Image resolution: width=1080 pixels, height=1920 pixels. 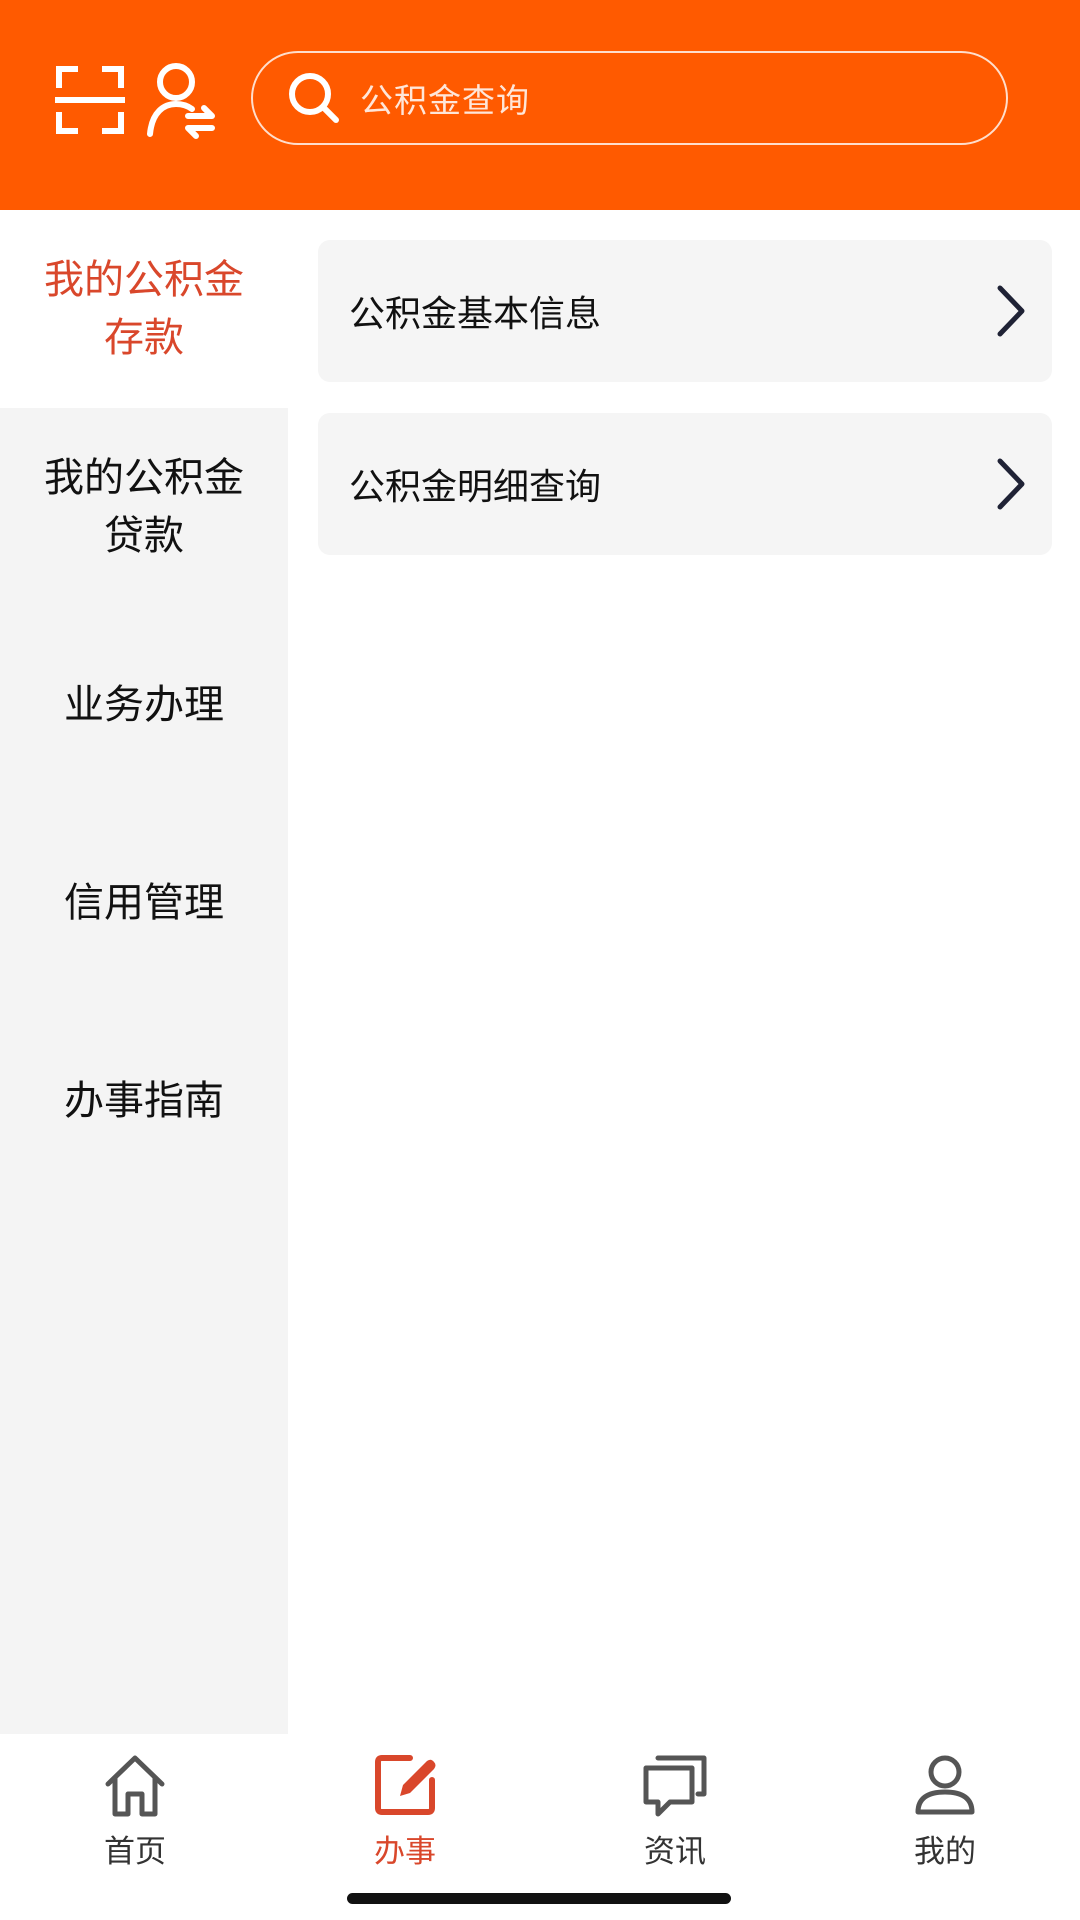 I want to click on top-header: 公积金查询, so click(x=540, y=105).